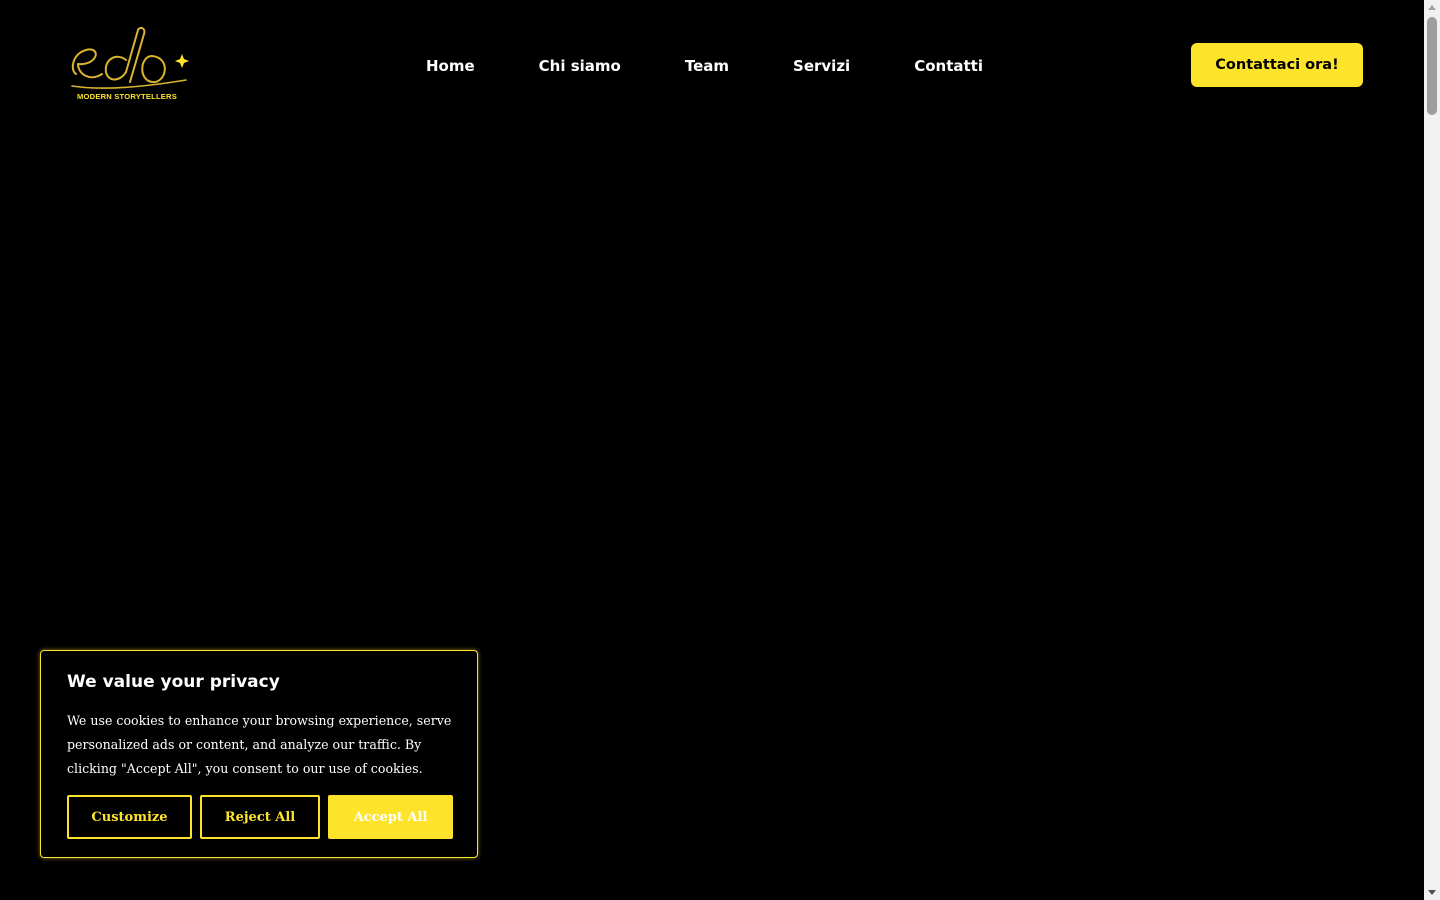 The image size is (1440, 900). Describe the element at coordinates (580, 66) in the screenshot. I see `nav-item-chi-siamo: Chi siamo` at that location.